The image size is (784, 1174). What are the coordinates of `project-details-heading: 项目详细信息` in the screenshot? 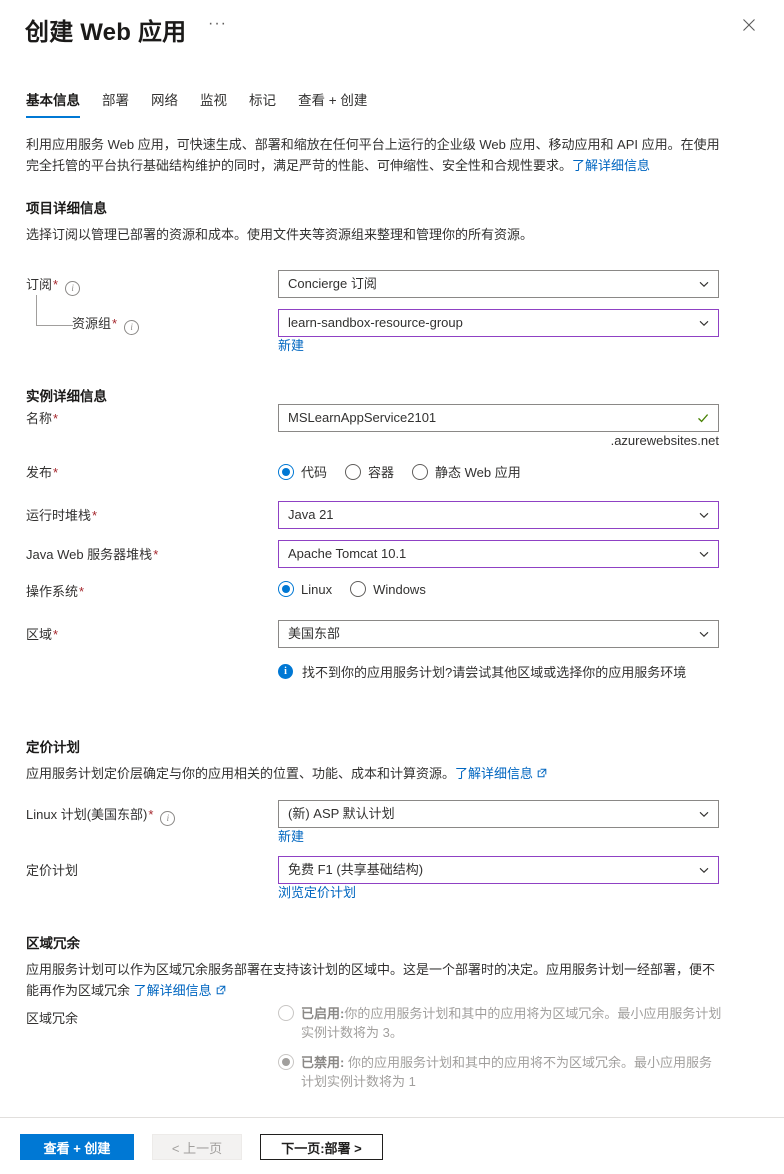 It's located at (66, 208).